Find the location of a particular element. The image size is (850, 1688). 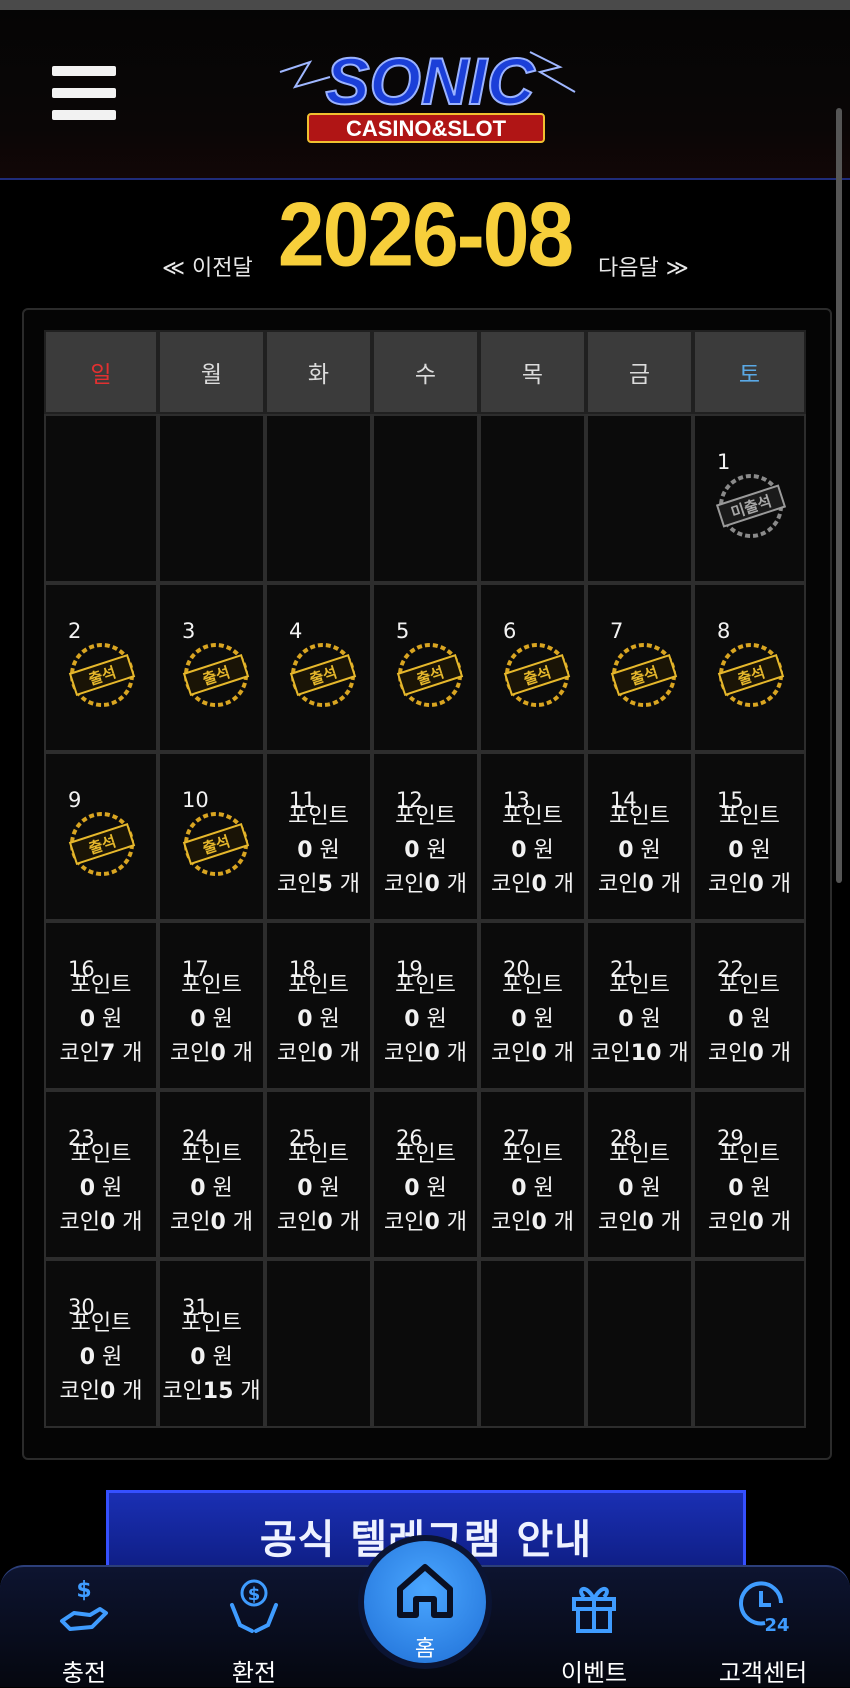

nav-home-button: 홈 is located at coordinates (425, 1602).